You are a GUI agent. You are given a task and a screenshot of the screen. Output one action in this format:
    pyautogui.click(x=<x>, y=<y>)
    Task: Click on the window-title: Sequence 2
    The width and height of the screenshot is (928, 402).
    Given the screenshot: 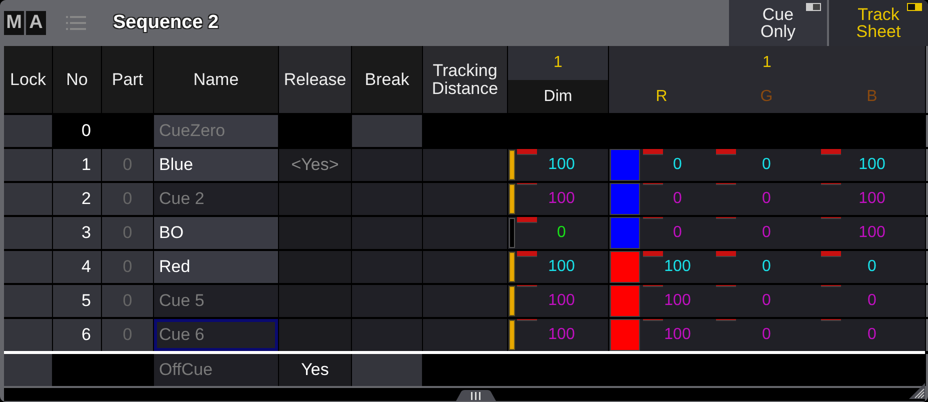 What is the action you would take?
    pyautogui.click(x=166, y=23)
    